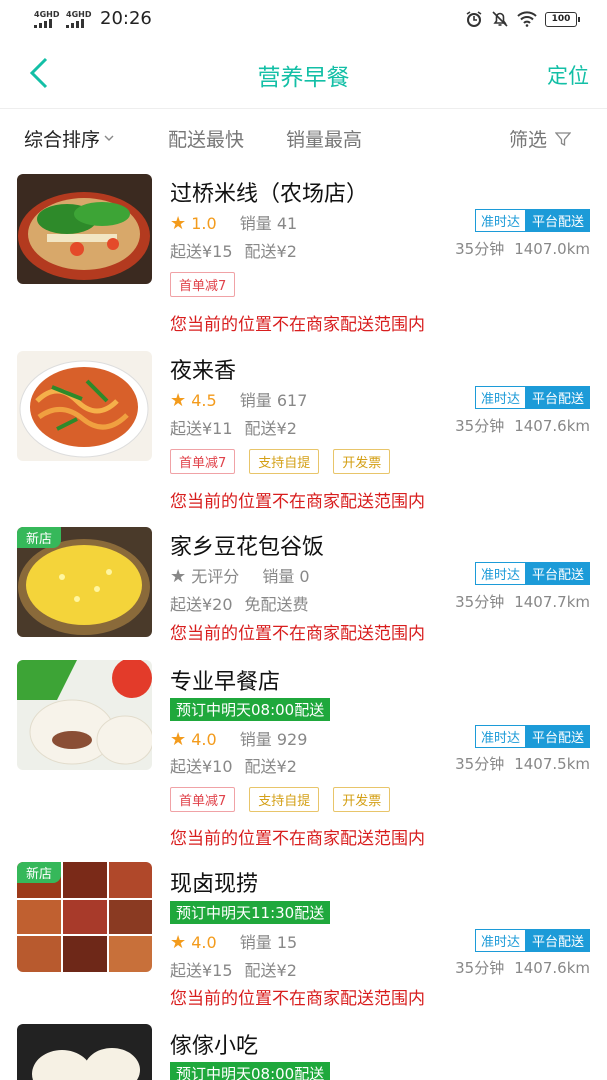  Describe the element at coordinates (540, 138) in the screenshot. I see `filter-button: 筛选` at that location.